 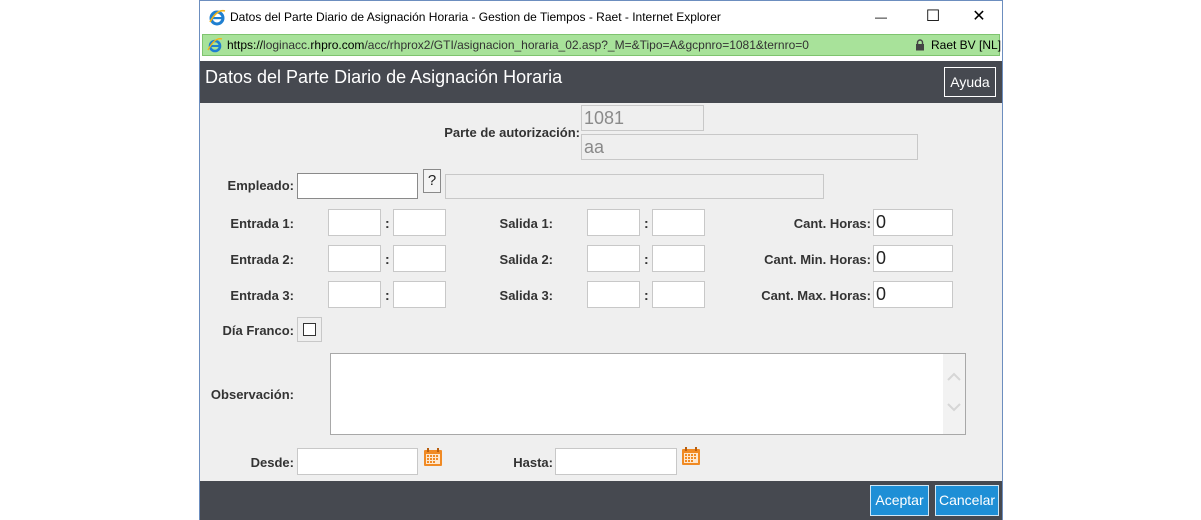 I want to click on cancel-button: Cancelar, so click(x=967, y=500).